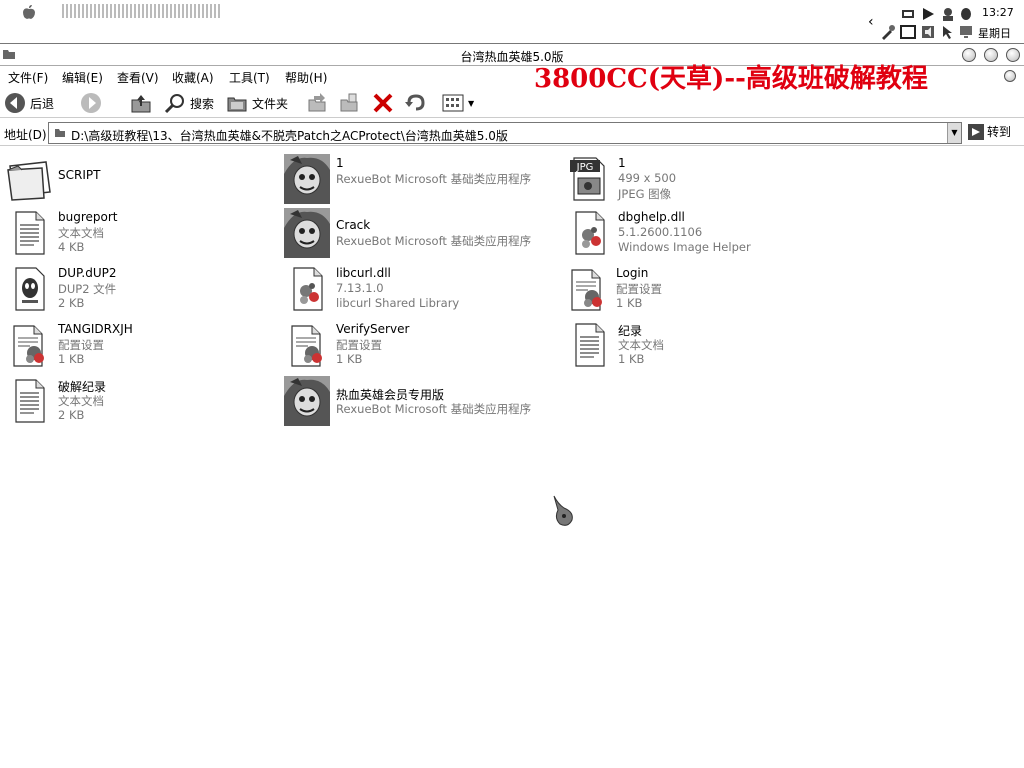 This screenshot has width=1024, height=768. What do you see at coordinates (141, 401) in the screenshot?
I see `file-item-crack-record: 破解纪录 文本文档 2 KB` at bounding box center [141, 401].